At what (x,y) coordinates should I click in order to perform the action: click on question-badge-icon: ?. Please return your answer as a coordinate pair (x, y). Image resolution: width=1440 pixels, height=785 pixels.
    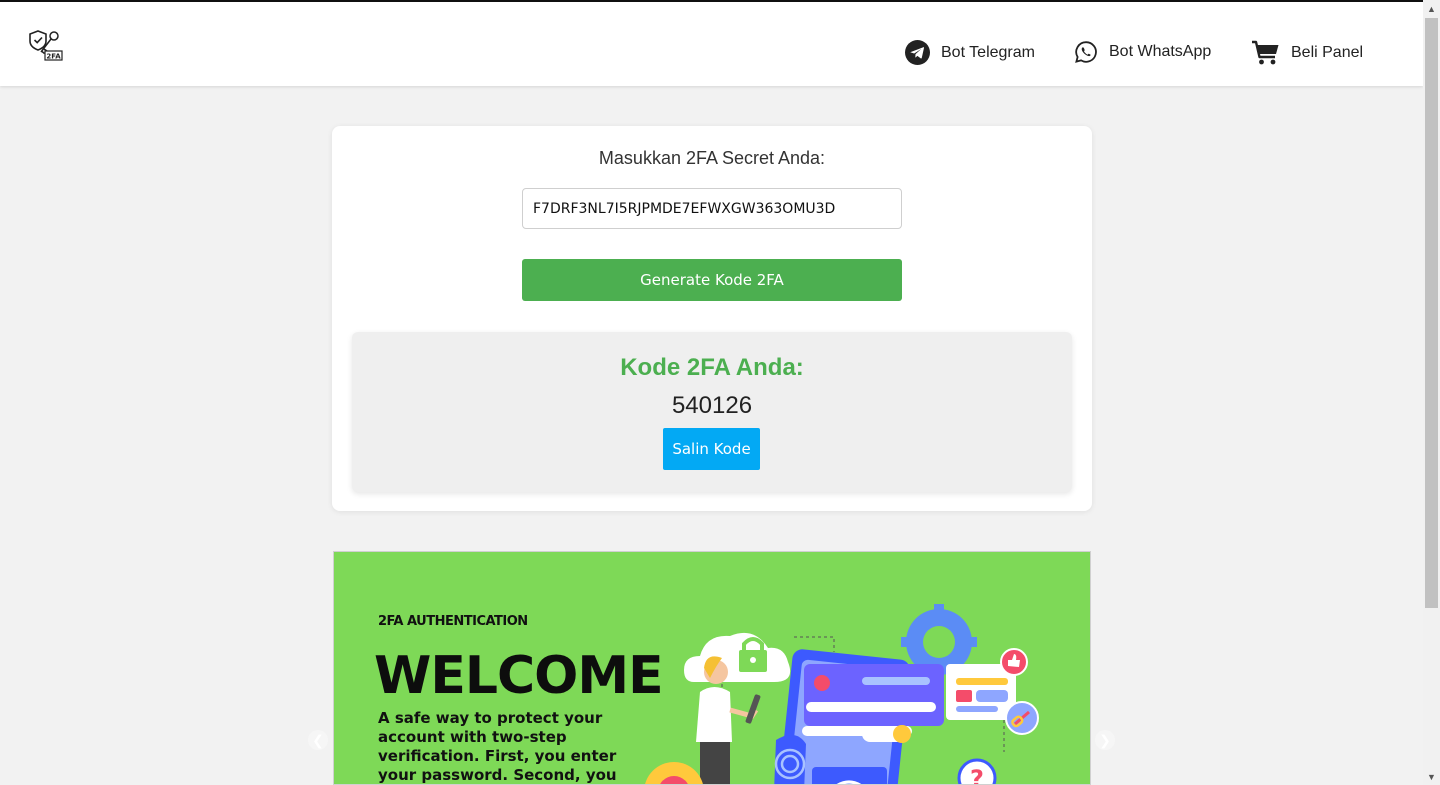
    Looking at the image, I should click on (977, 771).